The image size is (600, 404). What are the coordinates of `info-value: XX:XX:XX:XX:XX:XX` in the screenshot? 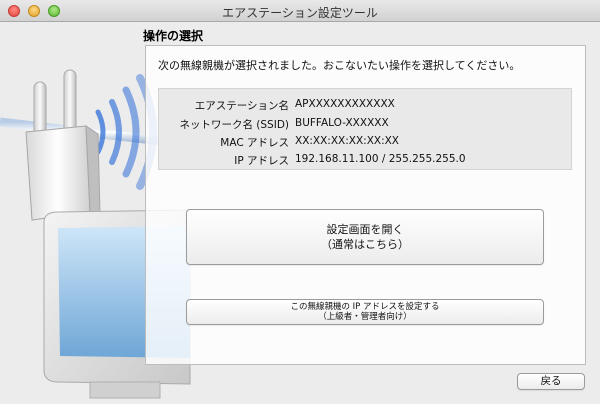 It's located at (347, 141).